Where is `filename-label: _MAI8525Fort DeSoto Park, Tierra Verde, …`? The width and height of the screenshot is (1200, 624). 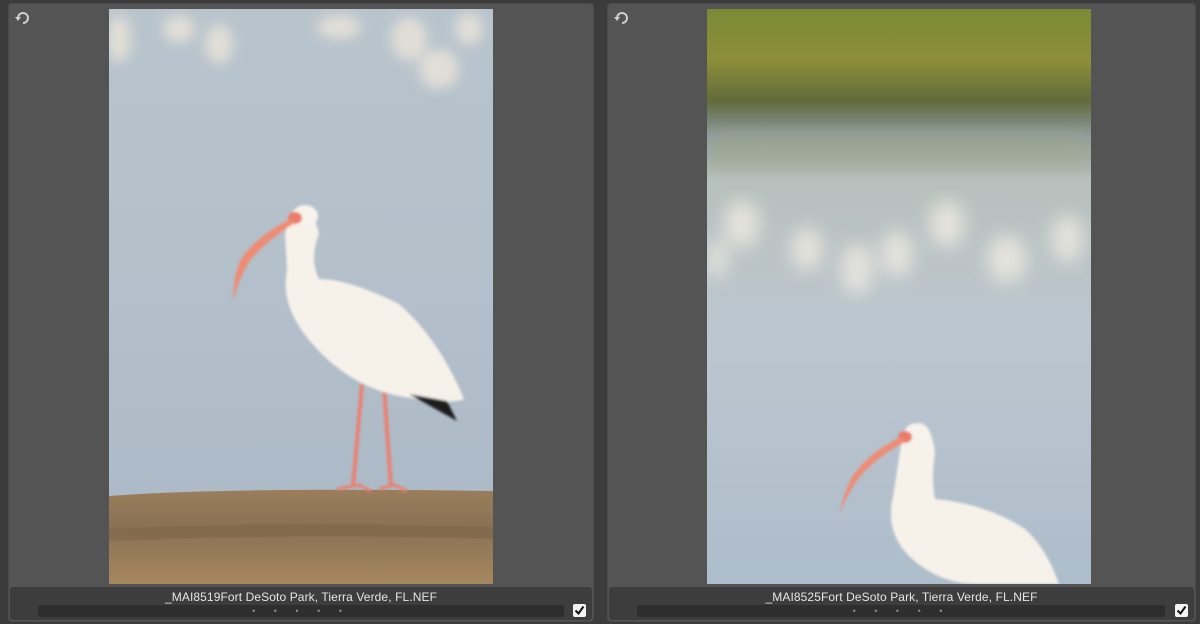
filename-label: _MAI8525Fort DeSoto Park, Tierra Verde, … is located at coordinates (901, 597).